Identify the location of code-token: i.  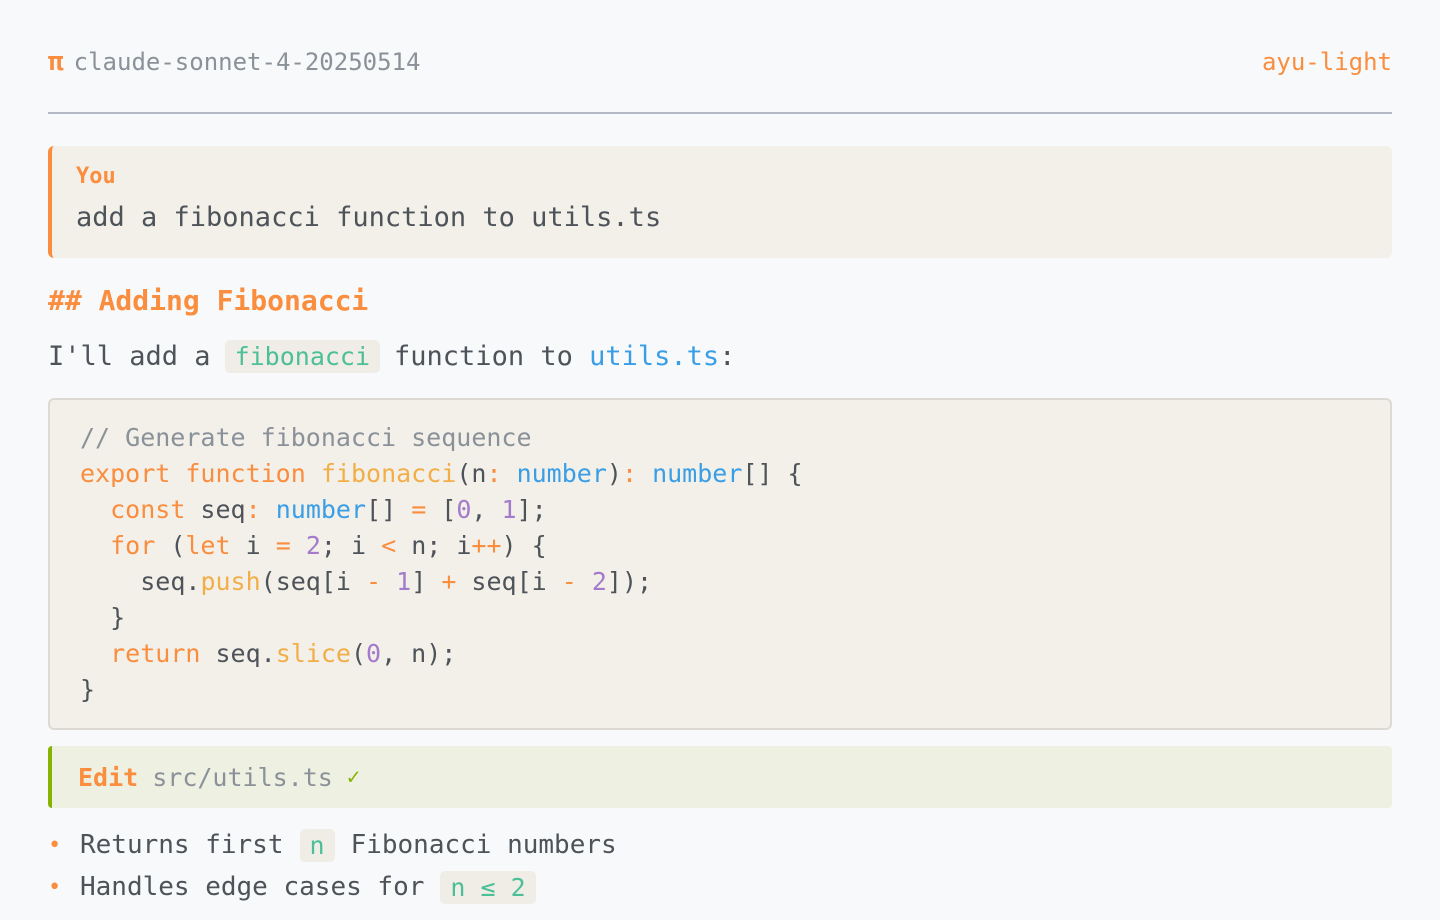
(253, 545).